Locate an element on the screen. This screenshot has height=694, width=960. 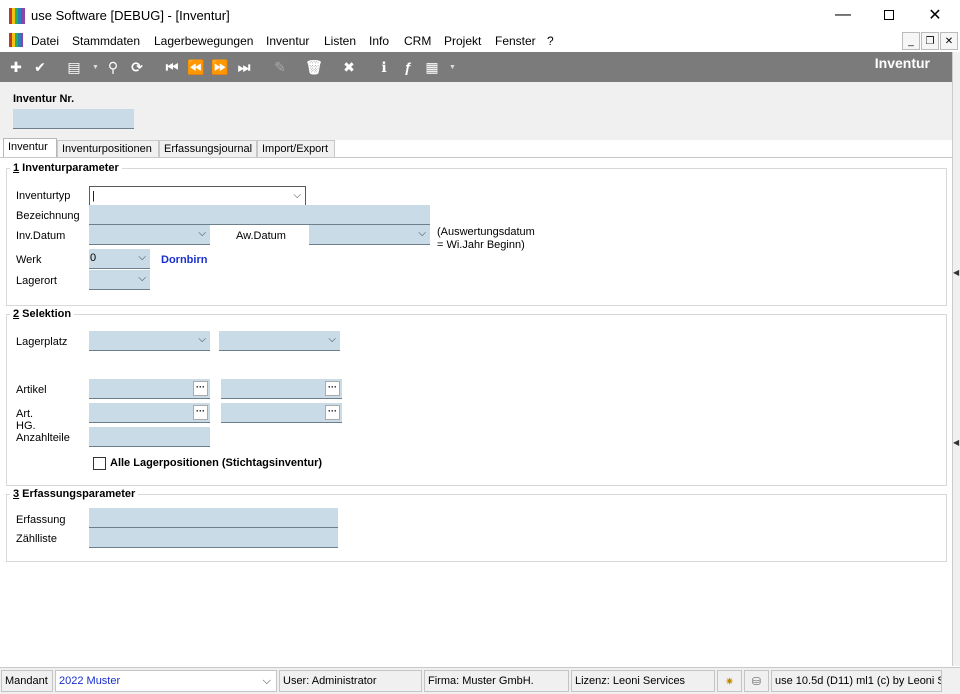
group-inventurparameter-text: Inventurparameter is located at coordinates (69, 168).